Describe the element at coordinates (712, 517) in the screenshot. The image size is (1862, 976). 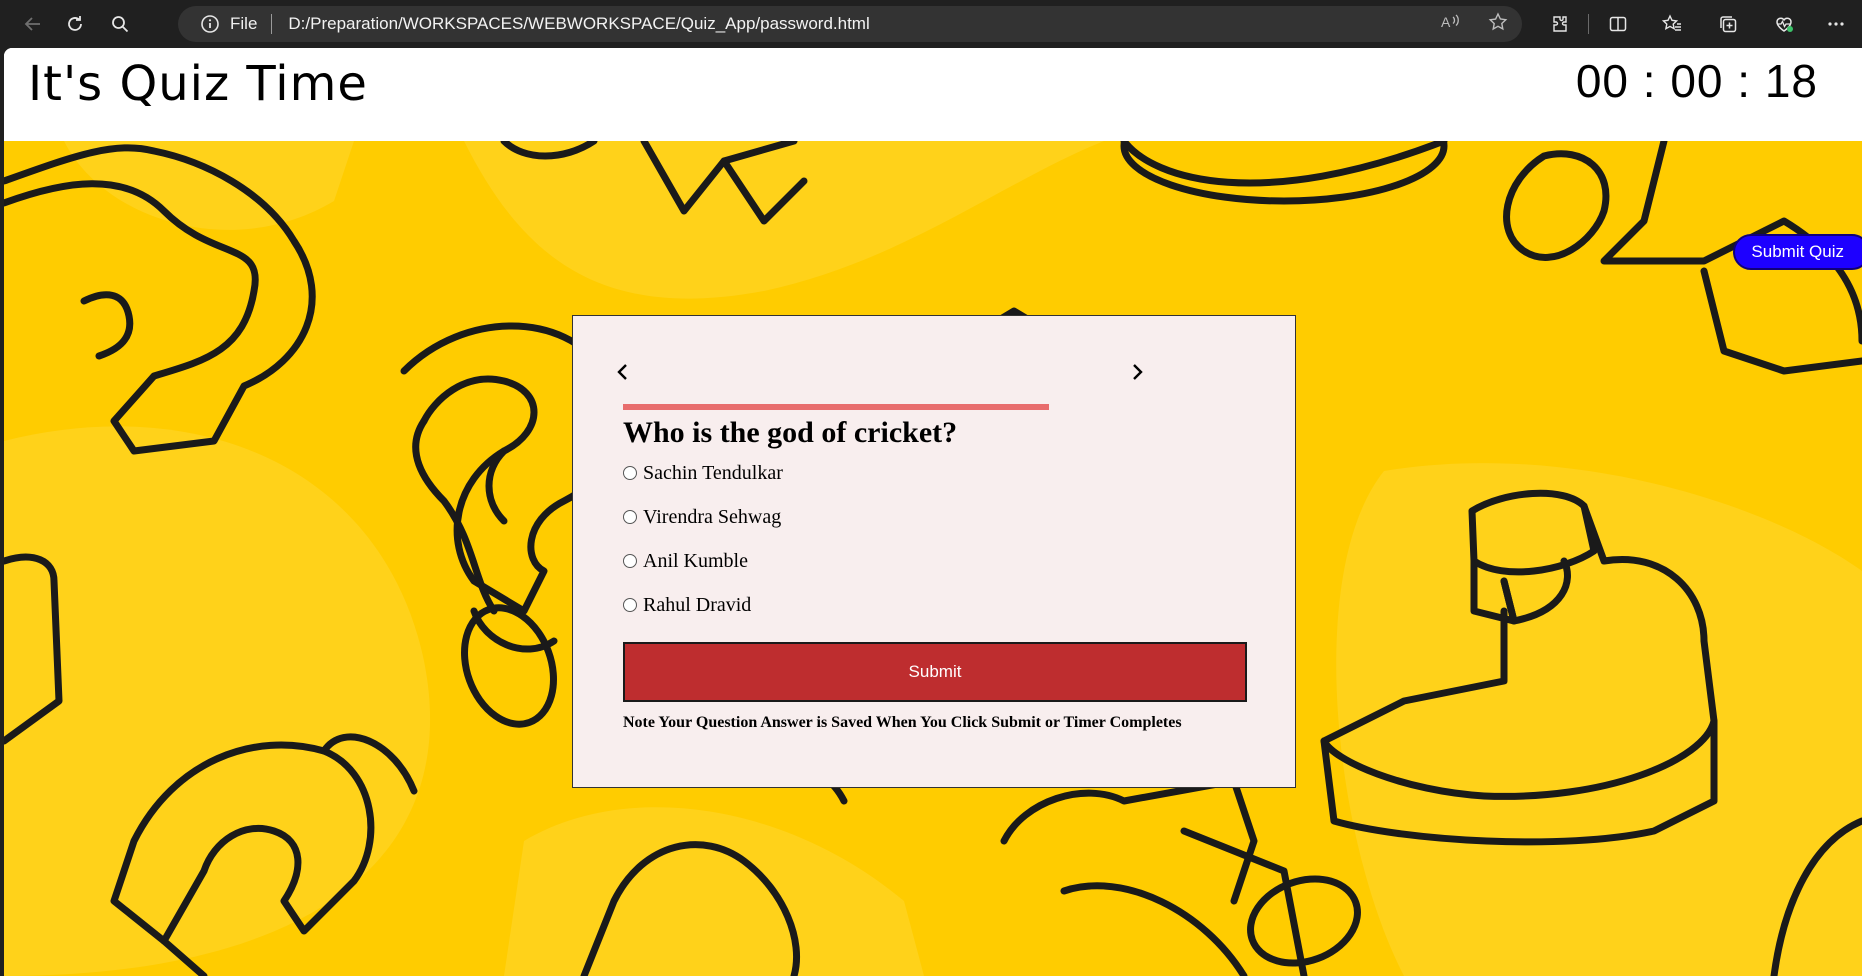
I see `answer-option-label: Virendra Sehwag` at that location.